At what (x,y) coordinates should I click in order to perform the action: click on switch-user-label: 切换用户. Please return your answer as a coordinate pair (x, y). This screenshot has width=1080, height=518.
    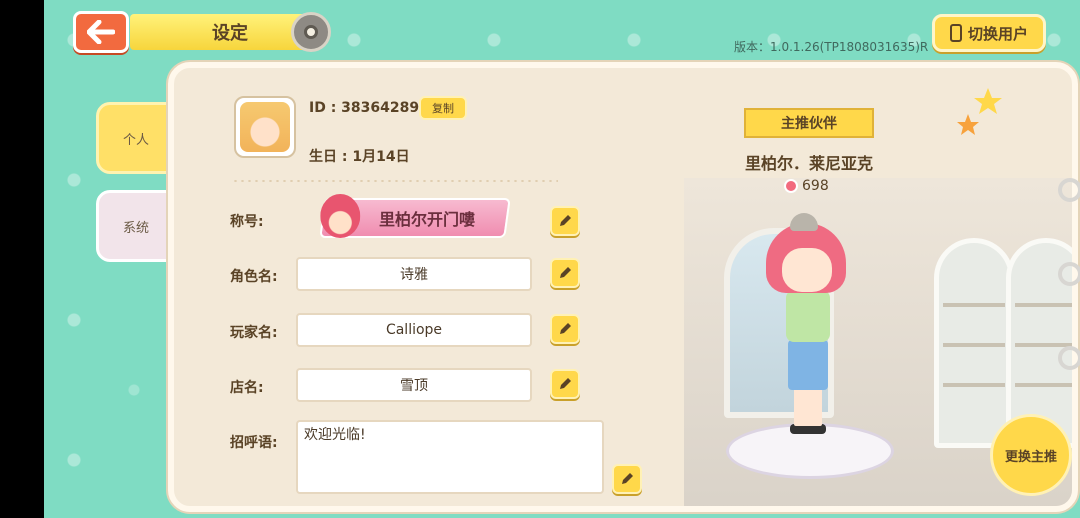
    Looking at the image, I should click on (997, 33).